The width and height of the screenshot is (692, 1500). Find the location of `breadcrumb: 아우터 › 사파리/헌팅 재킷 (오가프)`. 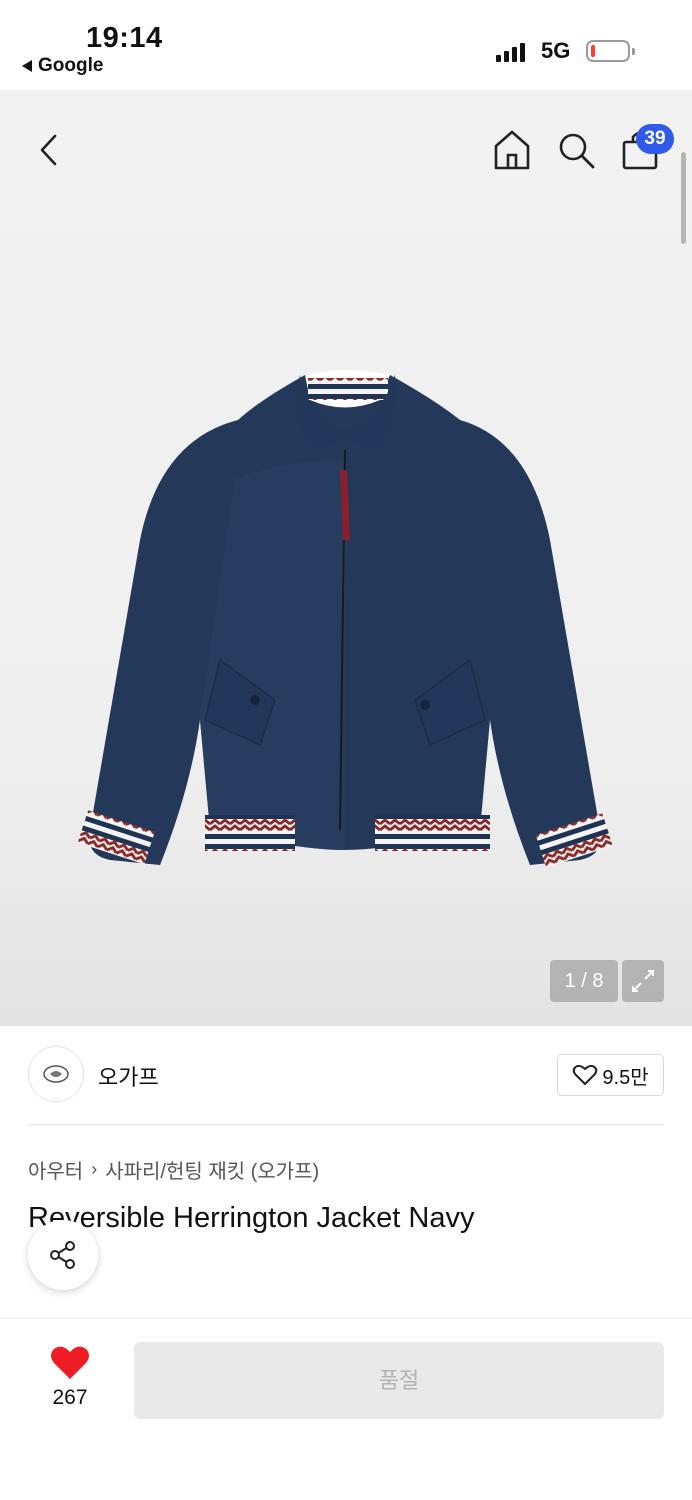

breadcrumb: 아우터 › 사파리/헌팅 재킷 (오가프) is located at coordinates (173, 1169).